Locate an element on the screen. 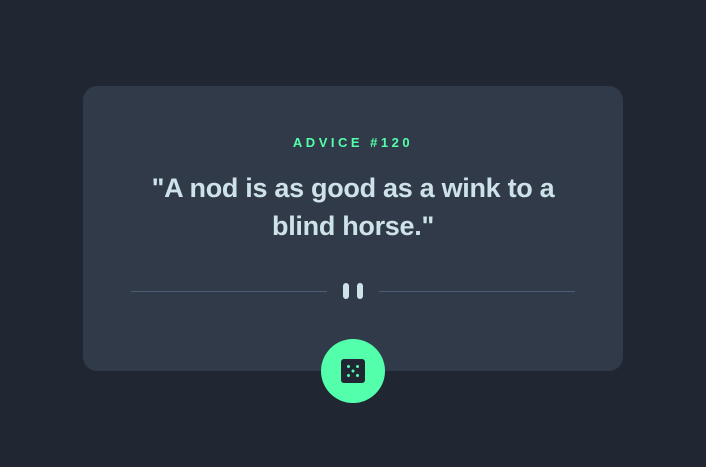  pause-icon is located at coordinates (353, 291).